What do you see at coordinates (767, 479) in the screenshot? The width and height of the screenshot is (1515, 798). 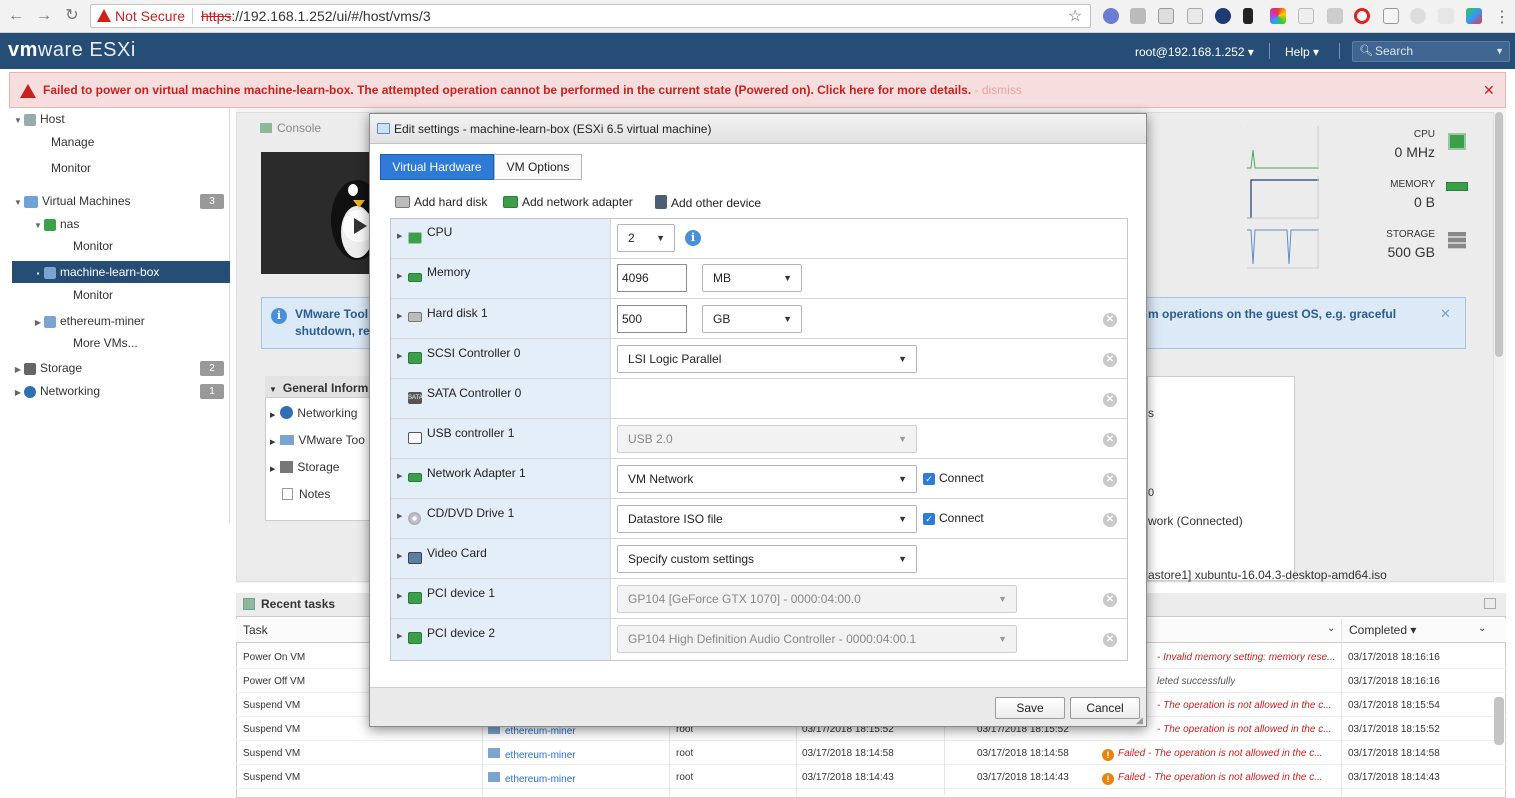 I see `network-select: VM Network ▼` at bounding box center [767, 479].